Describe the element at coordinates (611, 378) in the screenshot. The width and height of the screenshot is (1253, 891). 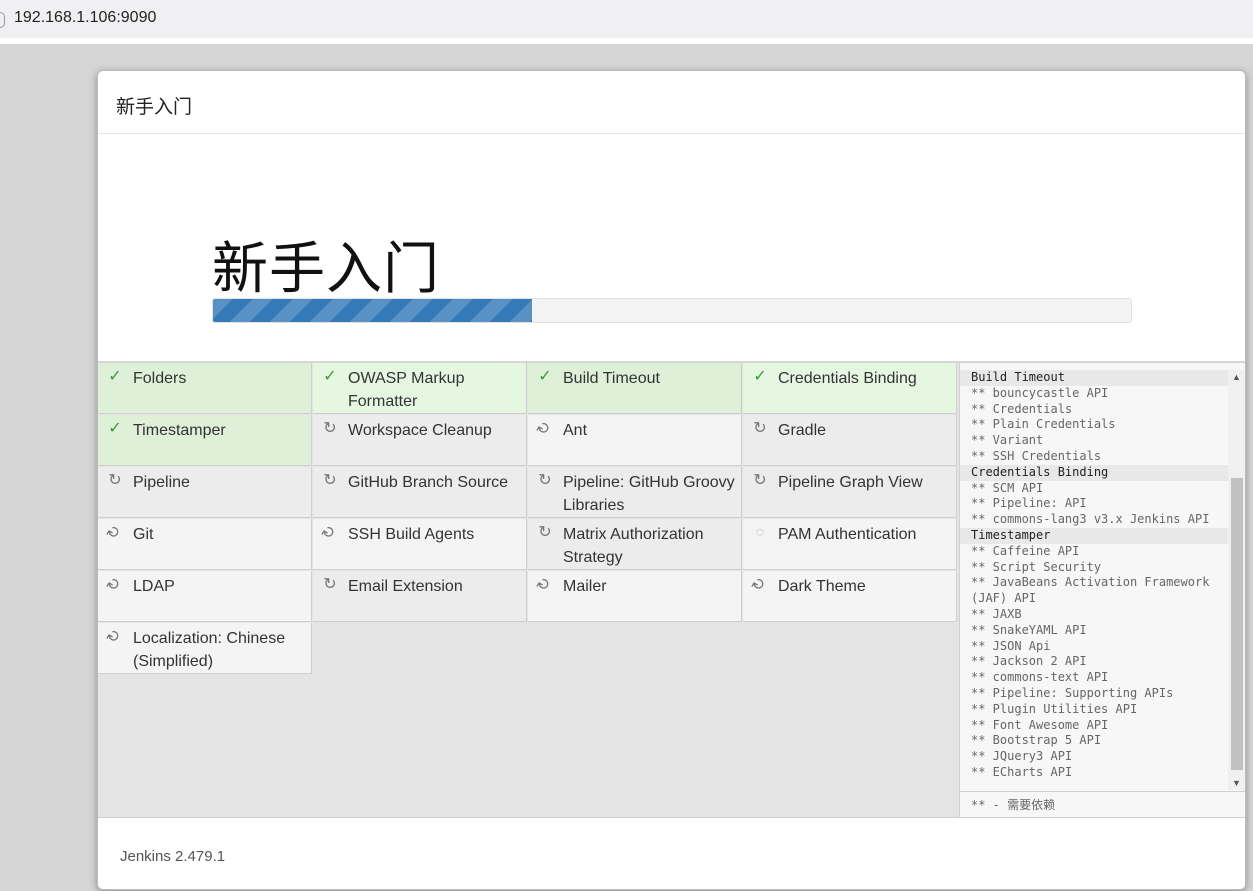
I see `plugin-name: Build Timeout` at that location.